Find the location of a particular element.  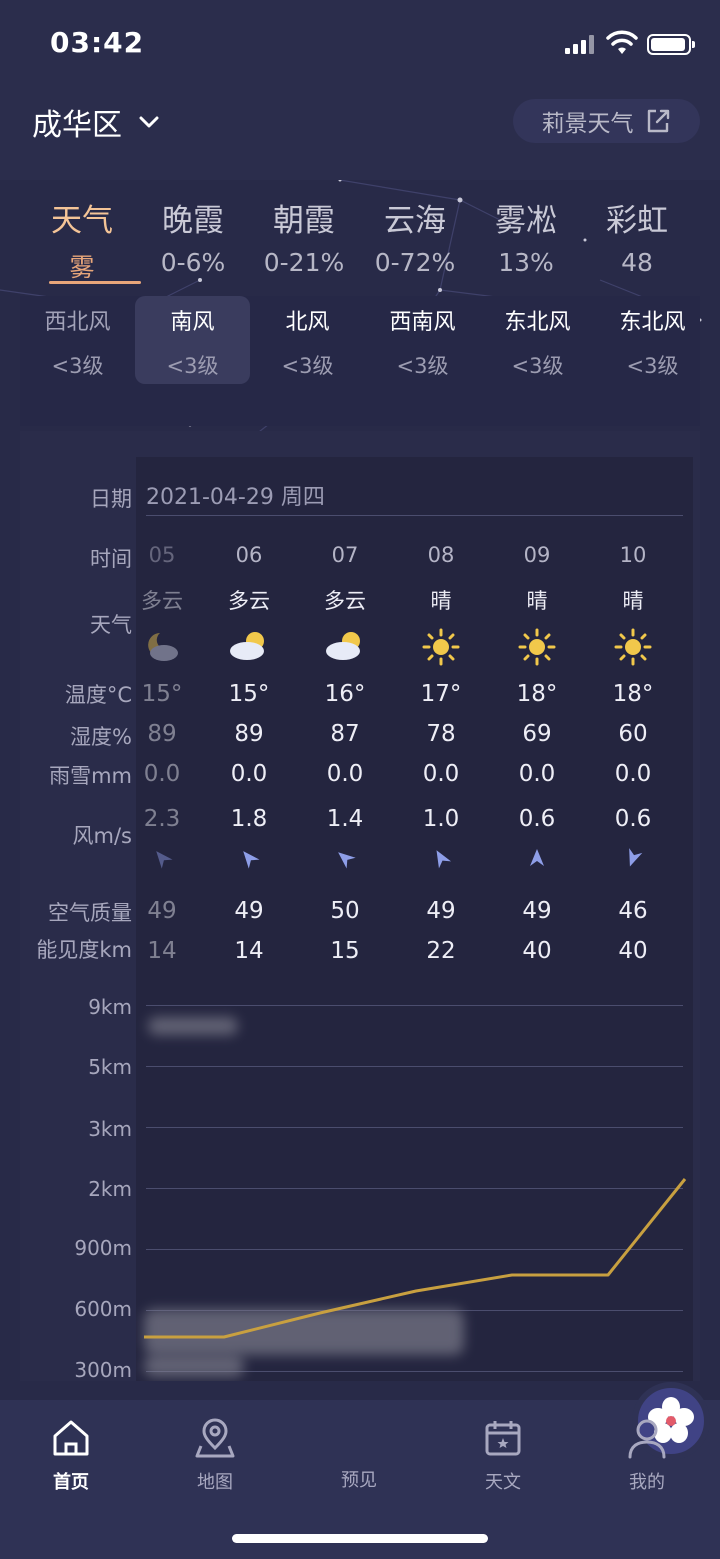

user-icon is located at coordinates (647, 1439).